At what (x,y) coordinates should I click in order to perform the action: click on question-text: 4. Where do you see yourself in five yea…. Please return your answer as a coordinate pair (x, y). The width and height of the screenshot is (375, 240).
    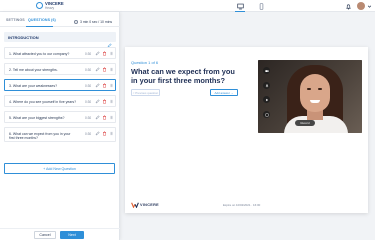
    Looking at the image, I should click on (43, 101).